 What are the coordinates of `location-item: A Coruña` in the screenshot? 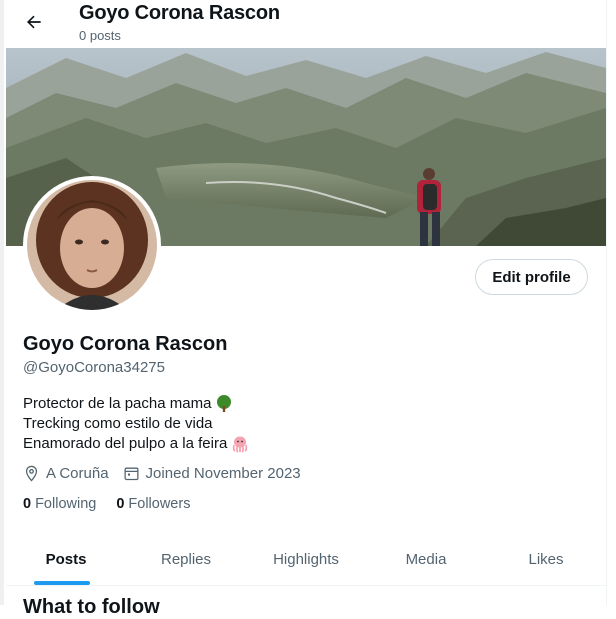 It's located at (66, 473).